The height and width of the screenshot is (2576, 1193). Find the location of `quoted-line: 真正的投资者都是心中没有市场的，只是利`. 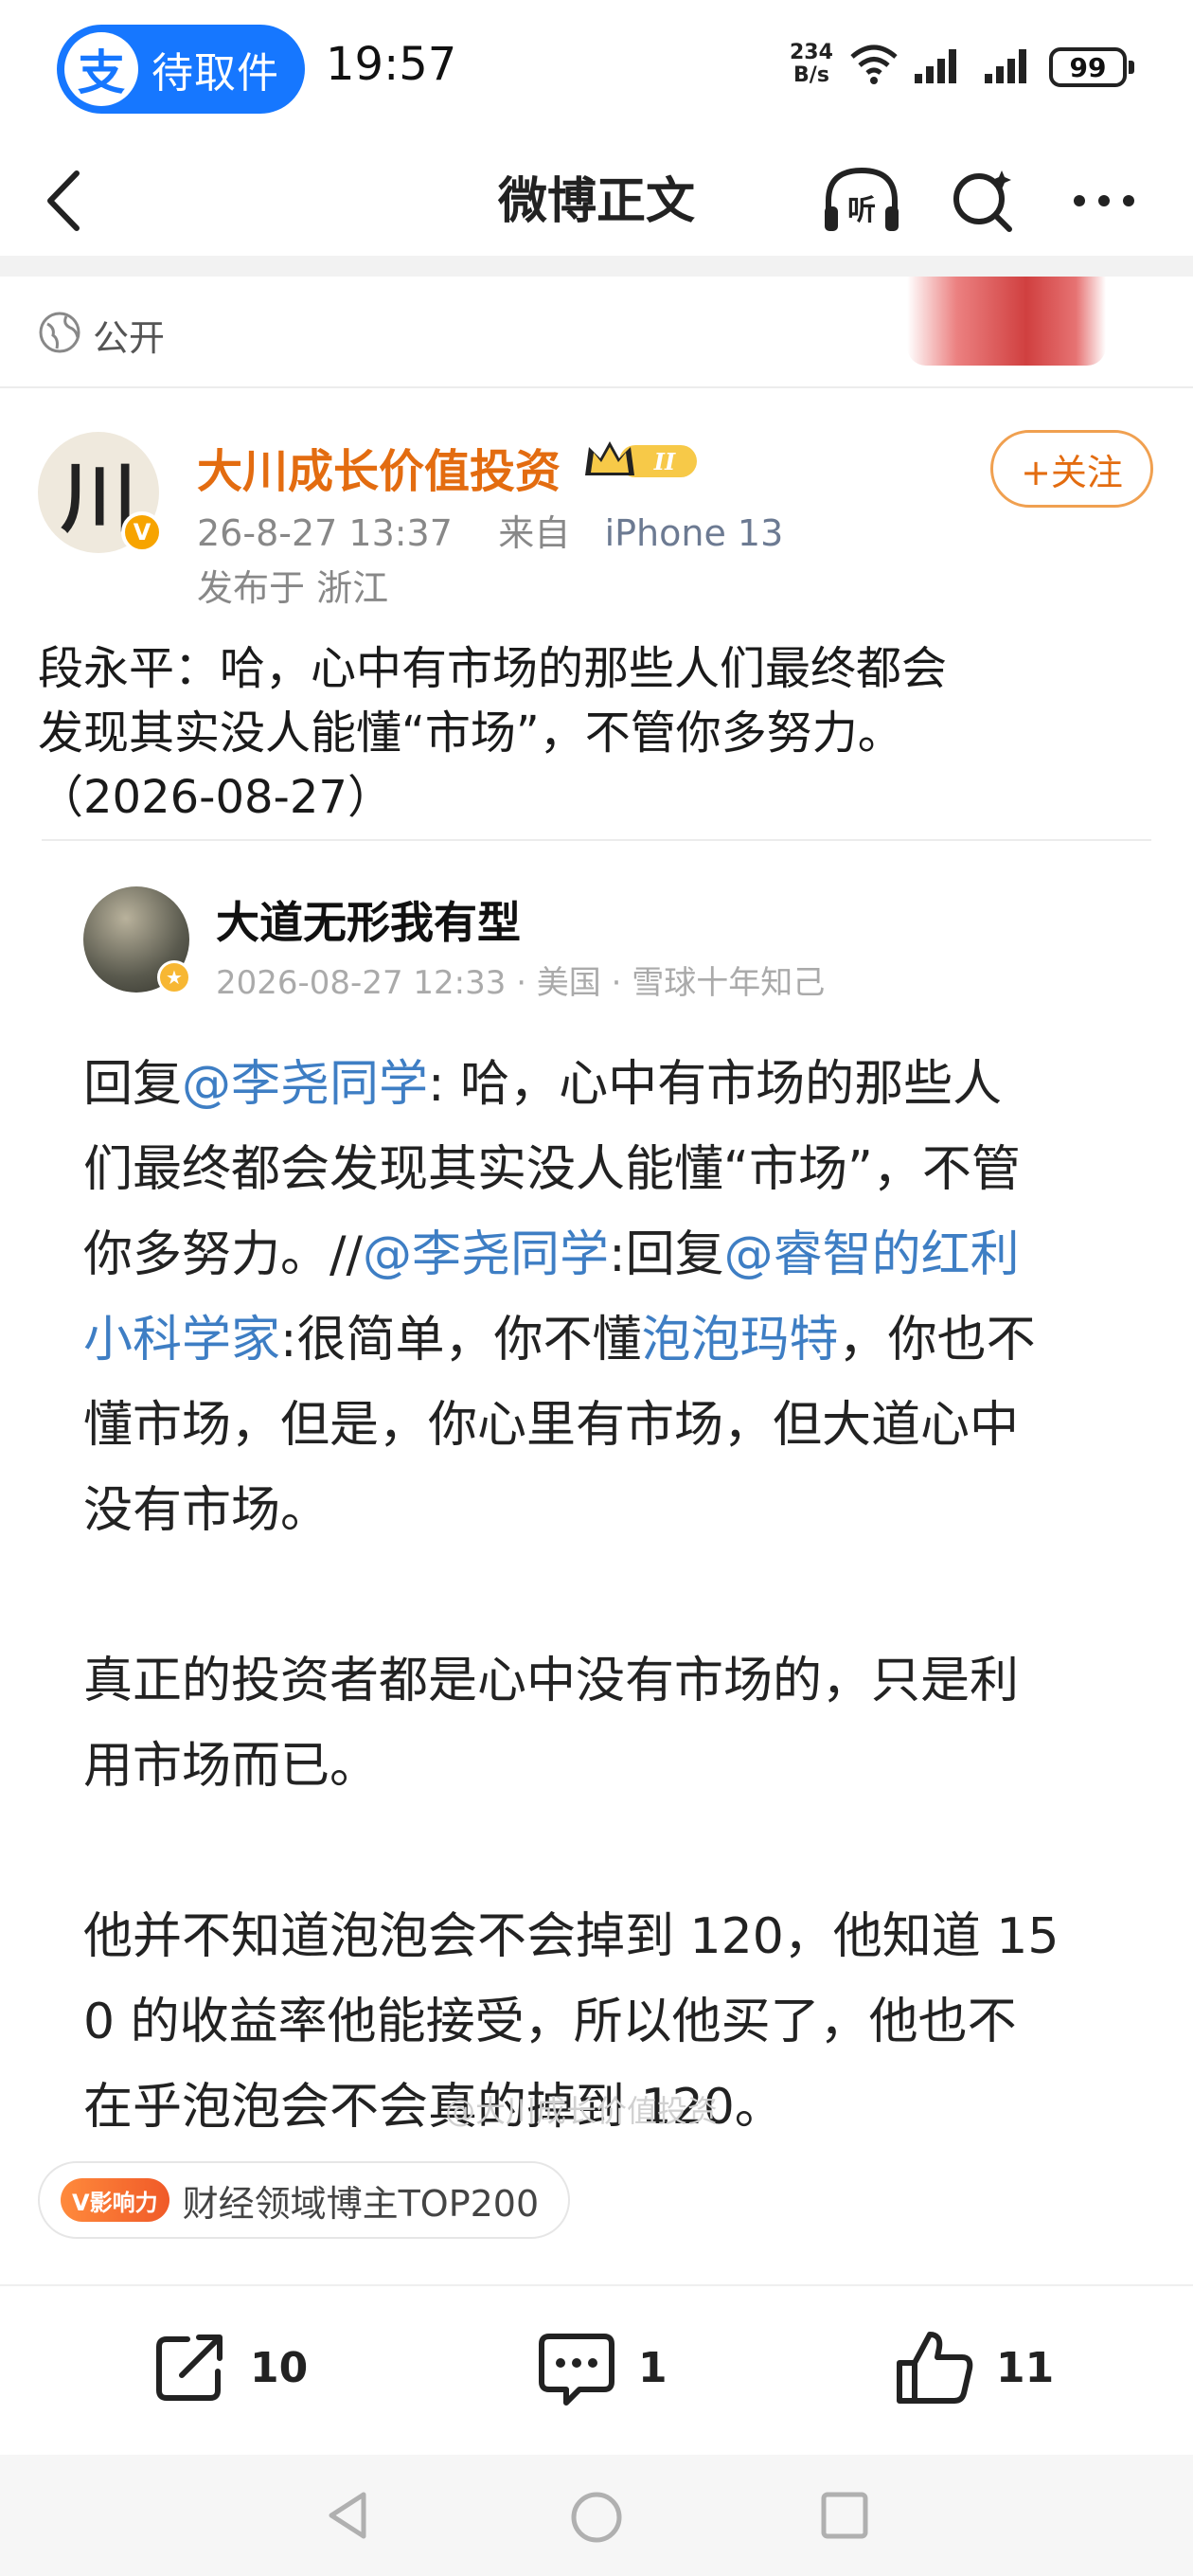

quoted-line: 真正的投资者都是心中没有市场的，只是利 is located at coordinates (551, 1681).